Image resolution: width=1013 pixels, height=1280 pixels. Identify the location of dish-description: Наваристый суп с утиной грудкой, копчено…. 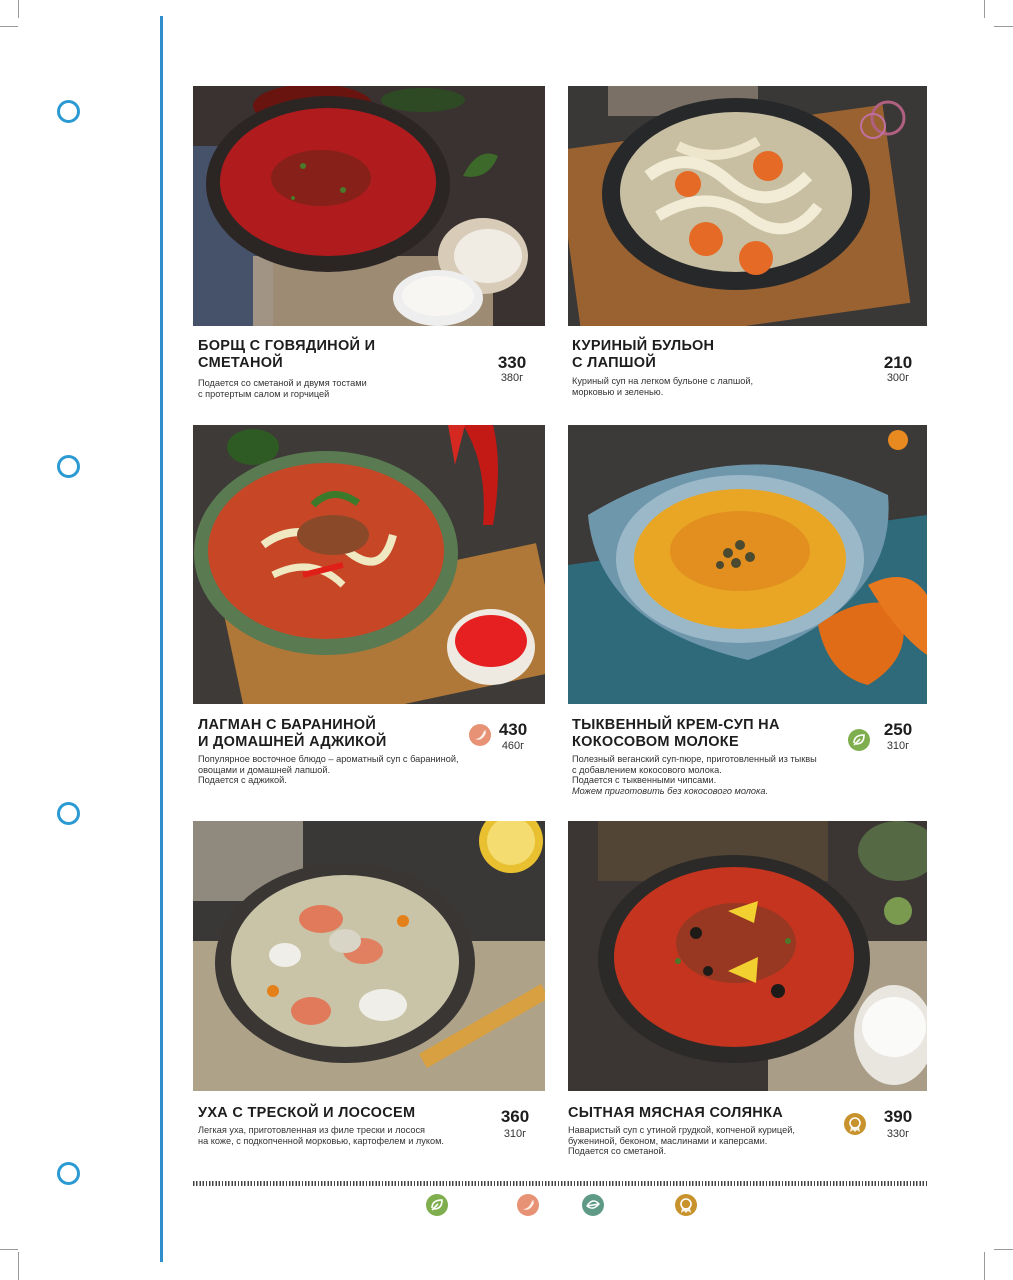
(681, 1141).